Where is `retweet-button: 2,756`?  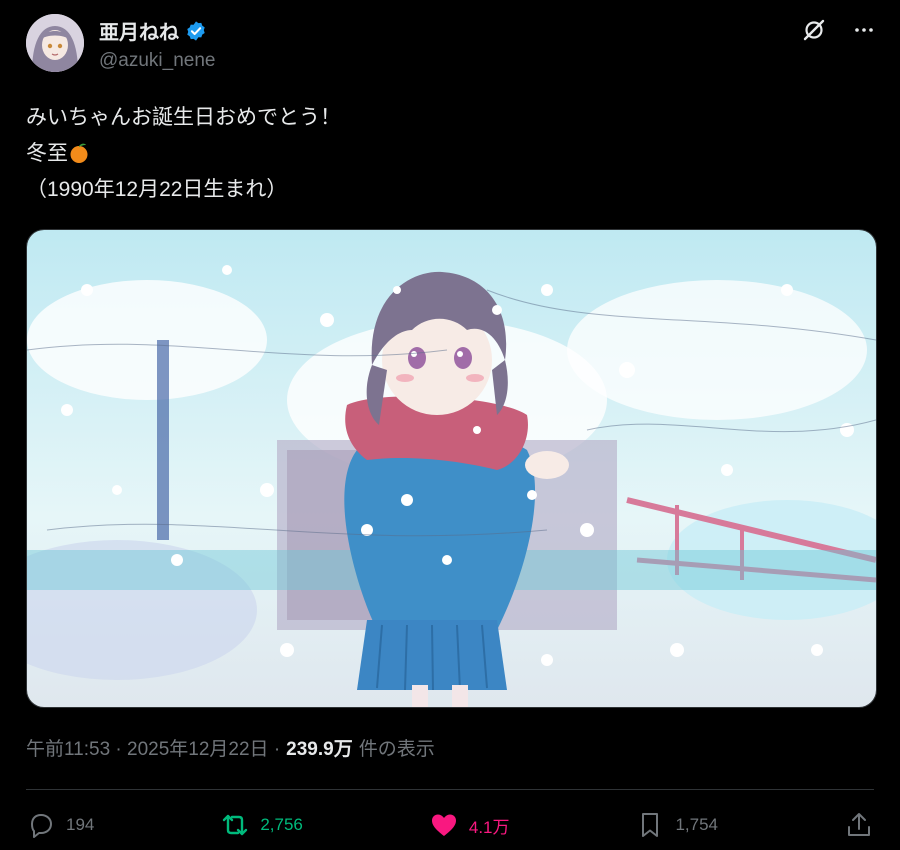 retweet-button: 2,756 is located at coordinates (261, 825).